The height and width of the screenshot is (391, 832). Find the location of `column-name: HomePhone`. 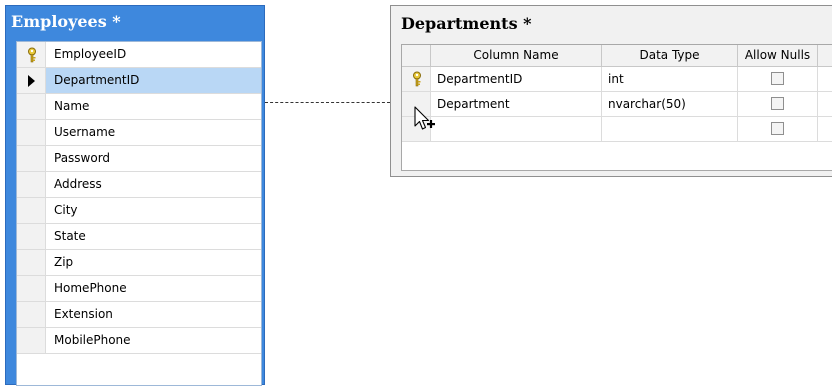

column-name: HomePhone is located at coordinates (90, 288).